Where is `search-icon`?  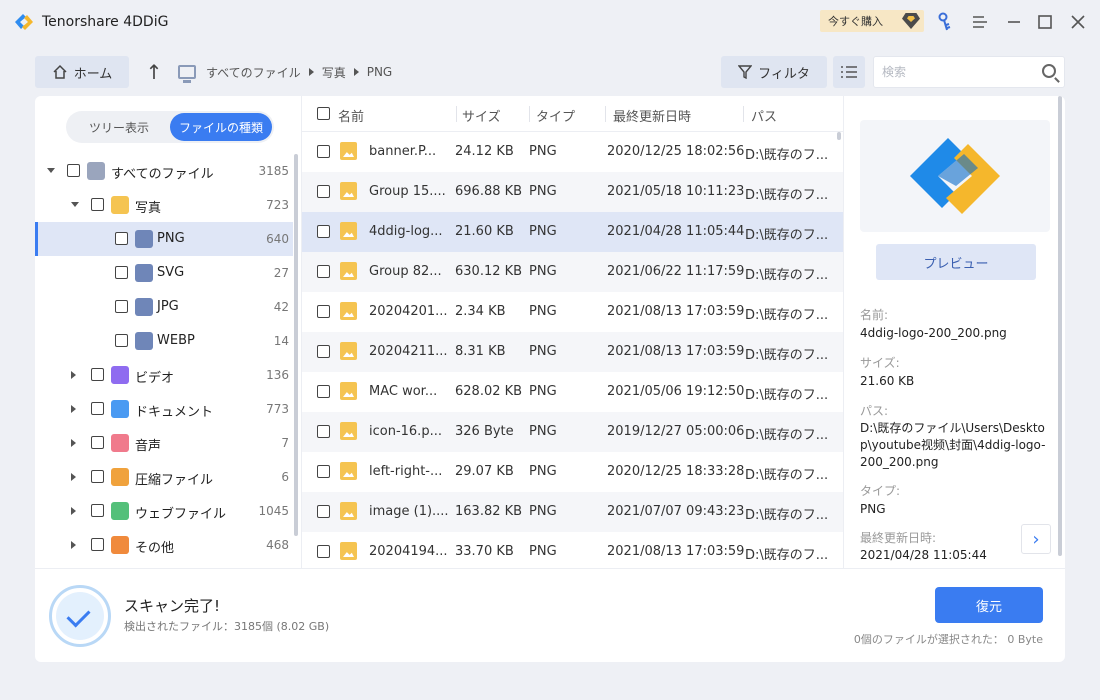 search-icon is located at coordinates (1049, 71).